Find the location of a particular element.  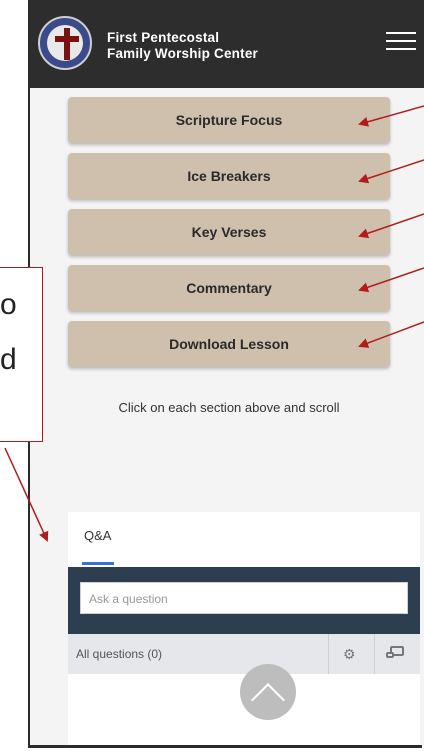

download-lesson-button: Download Lesson is located at coordinates (229, 344).